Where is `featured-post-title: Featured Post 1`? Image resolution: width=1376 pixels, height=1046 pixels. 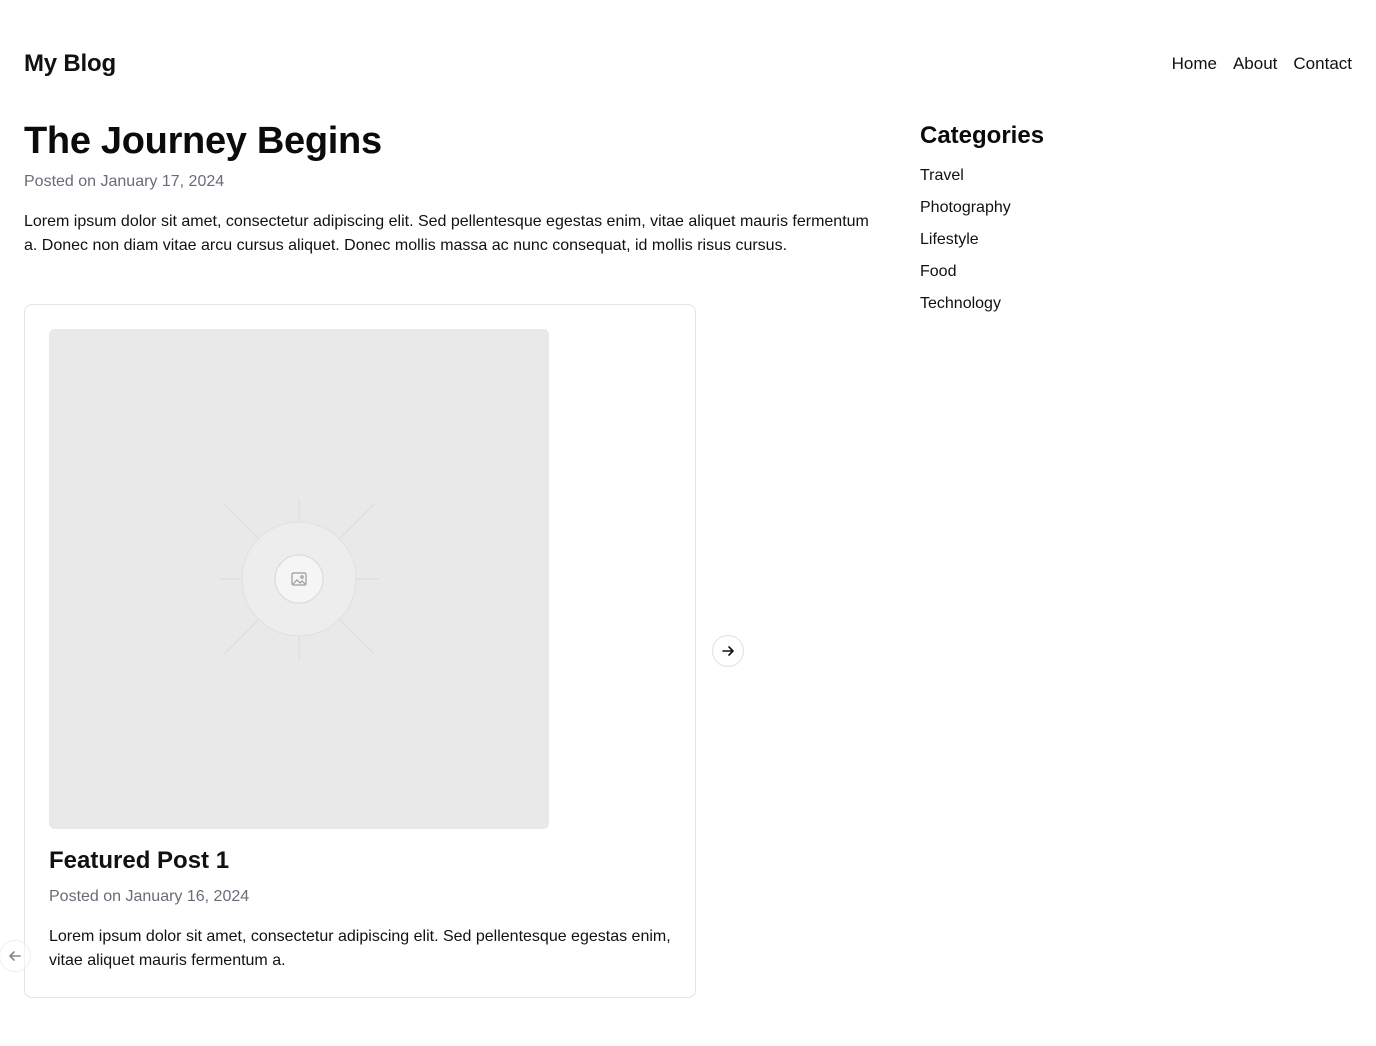 featured-post-title: Featured Post 1 is located at coordinates (139, 861).